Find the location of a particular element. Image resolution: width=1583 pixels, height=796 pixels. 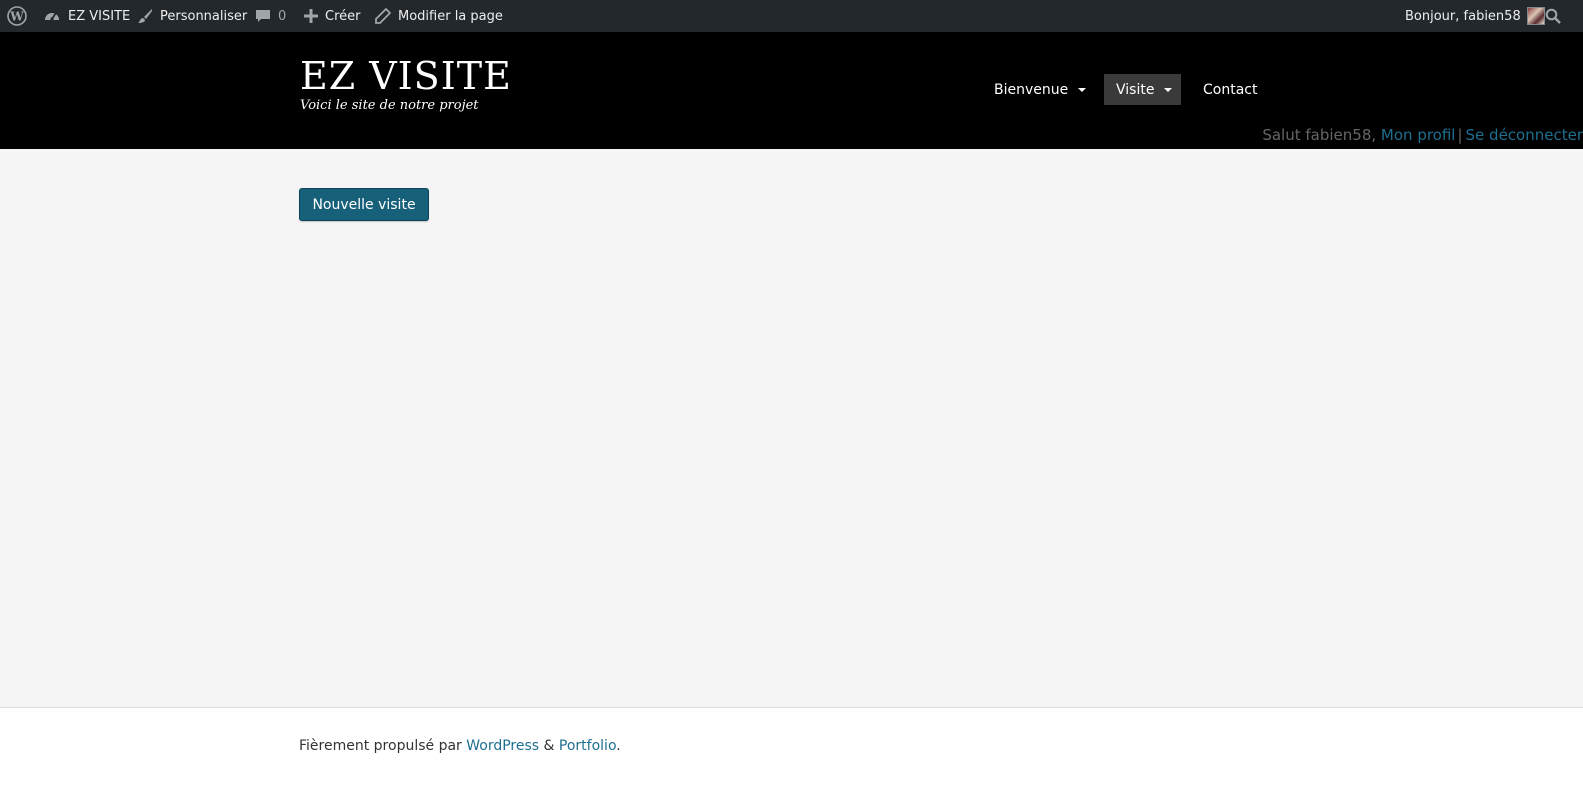

admin-edit-page: Modifier la page is located at coordinates (439, 16).